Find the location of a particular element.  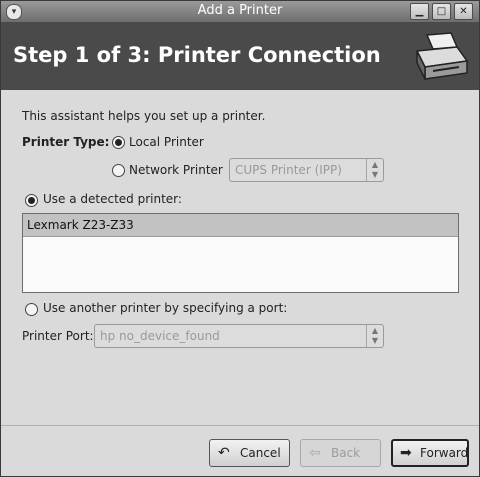

network-type-combo: CUPS Printer (IPP) ▲ ▼ is located at coordinates (306, 170).